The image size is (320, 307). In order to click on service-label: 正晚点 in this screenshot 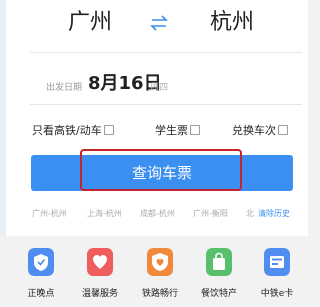, I will do `click(41, 294)`.